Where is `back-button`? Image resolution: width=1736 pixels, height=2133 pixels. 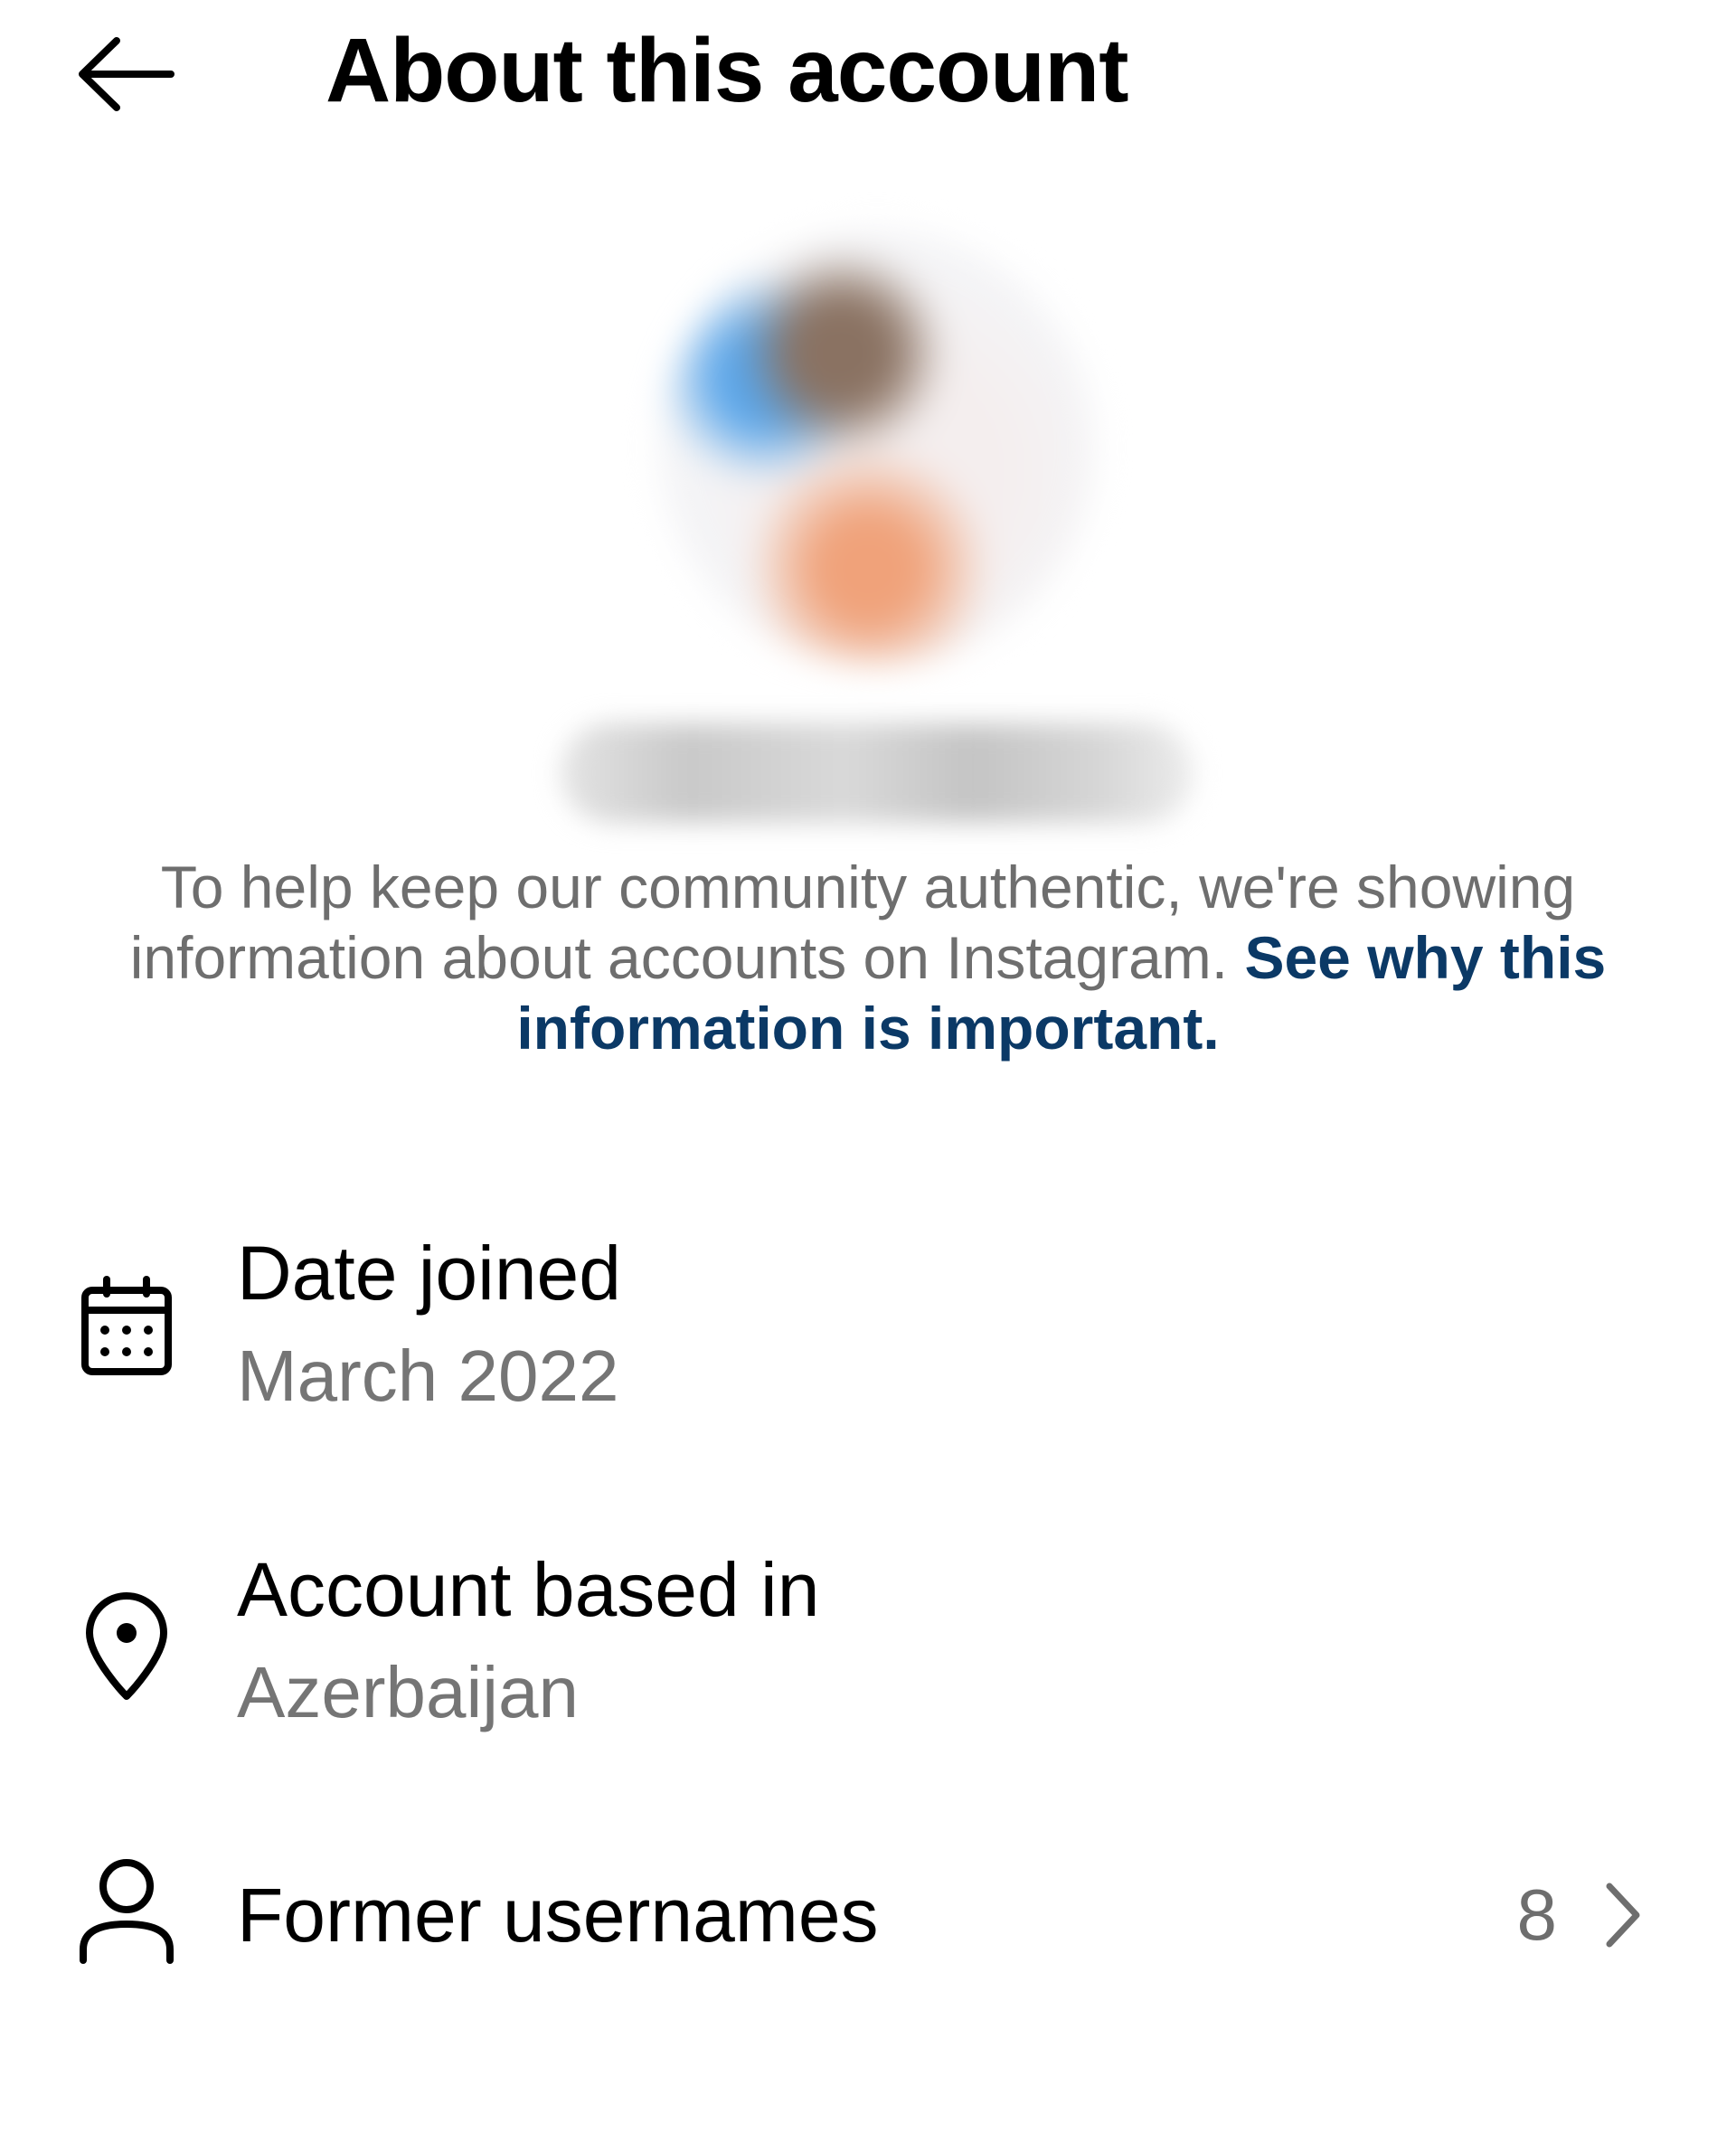
back-button is located at coordinates (124, 74).